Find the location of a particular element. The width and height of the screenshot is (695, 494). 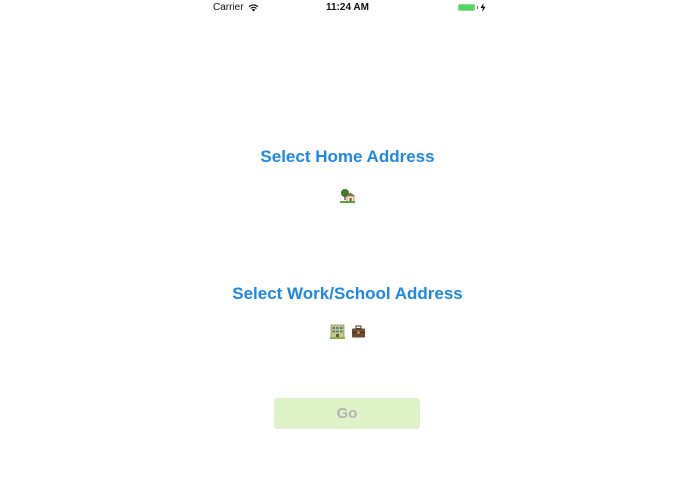

battery-icon is located at coordinates (466, 7).